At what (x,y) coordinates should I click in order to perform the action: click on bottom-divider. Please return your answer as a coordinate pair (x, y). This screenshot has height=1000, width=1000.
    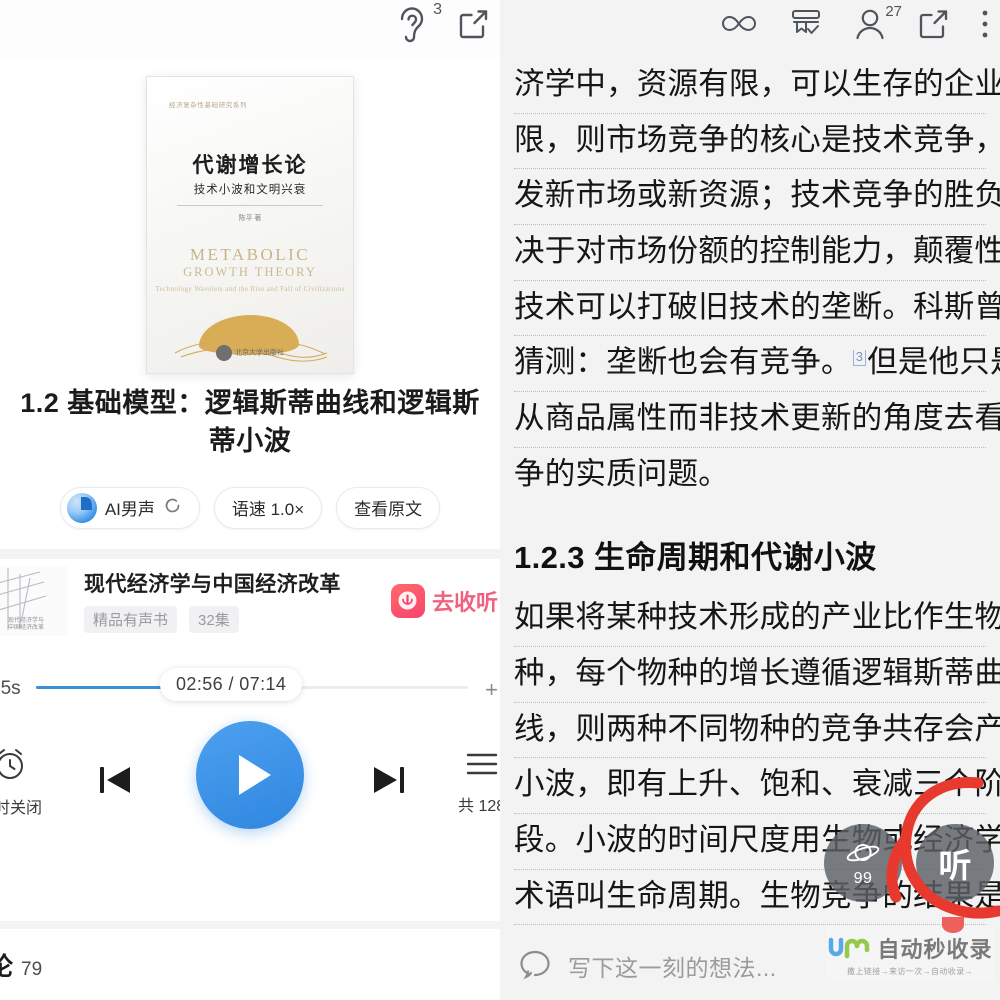
    Looking at the image, I should click on (250, 925).